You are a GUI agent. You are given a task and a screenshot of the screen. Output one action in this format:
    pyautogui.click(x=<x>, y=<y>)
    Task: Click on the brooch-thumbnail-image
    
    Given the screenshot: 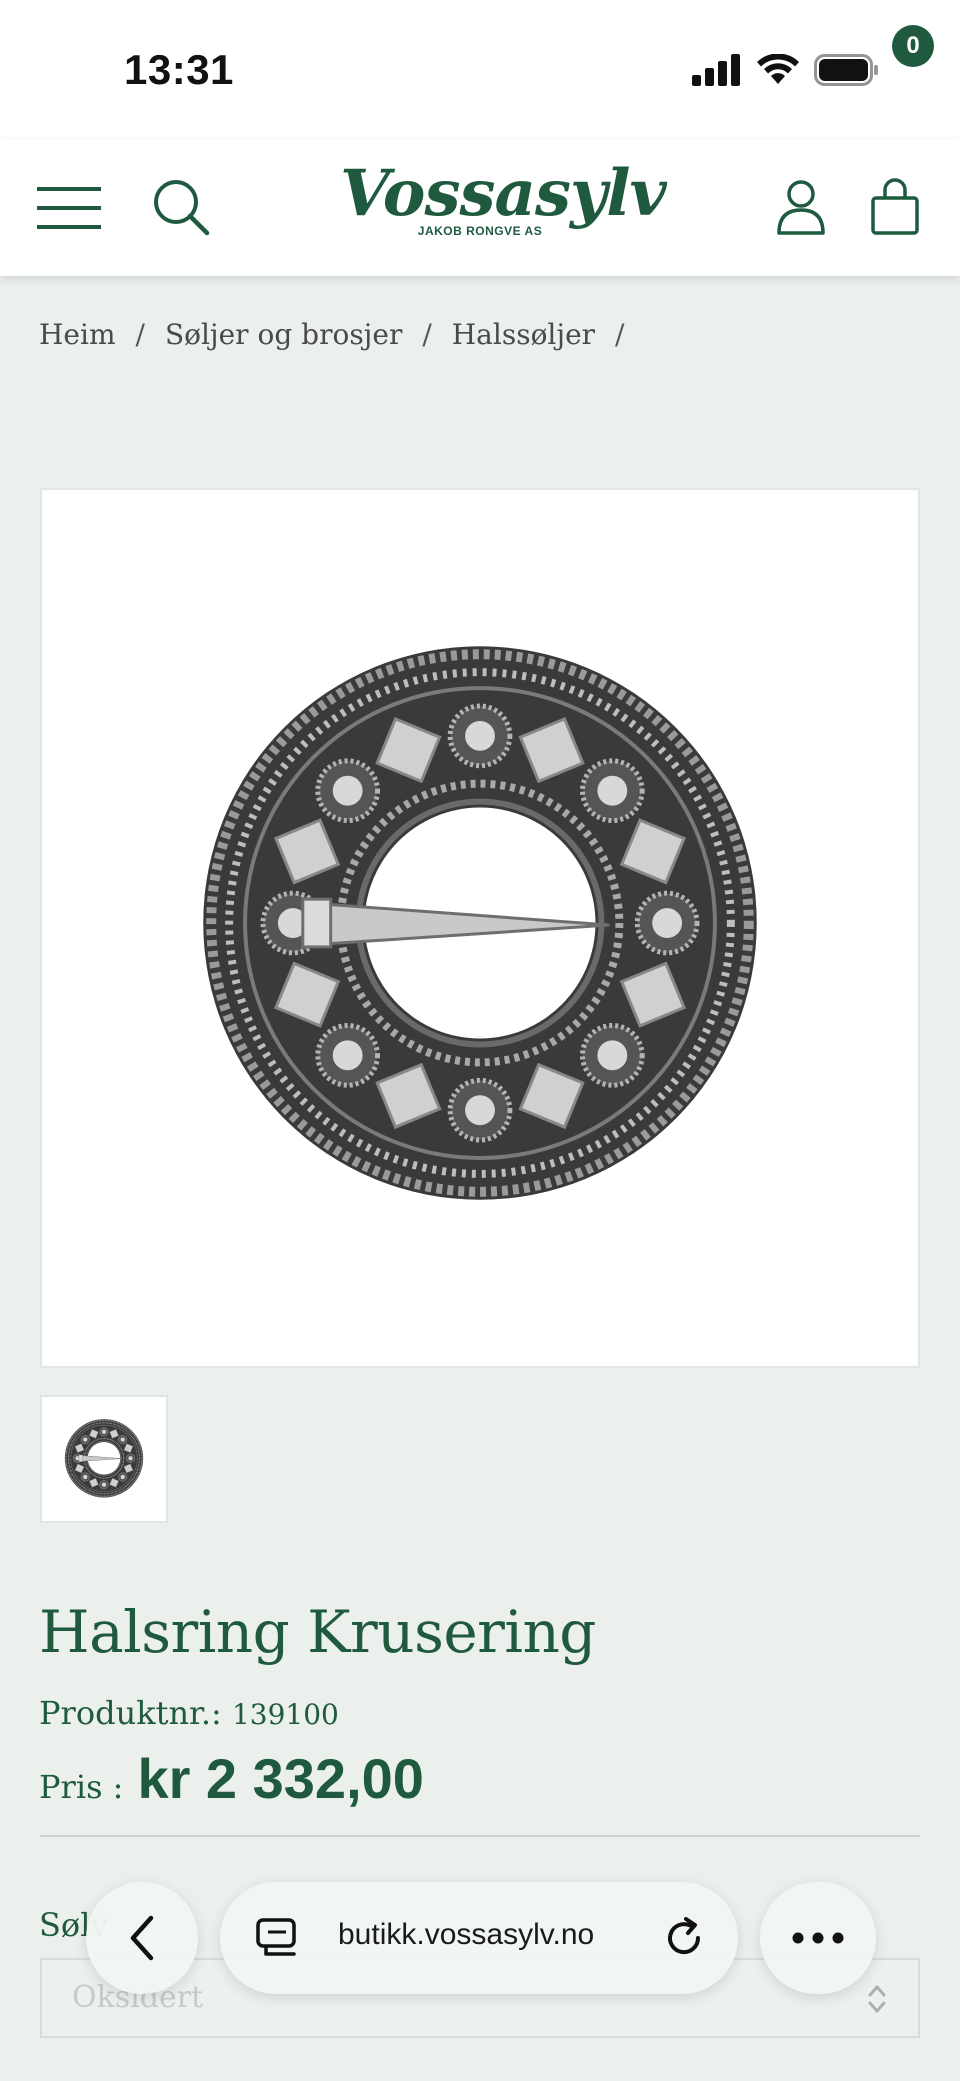 What is the action you would take?
    pyautogui.click(x=104, y=1458)
    